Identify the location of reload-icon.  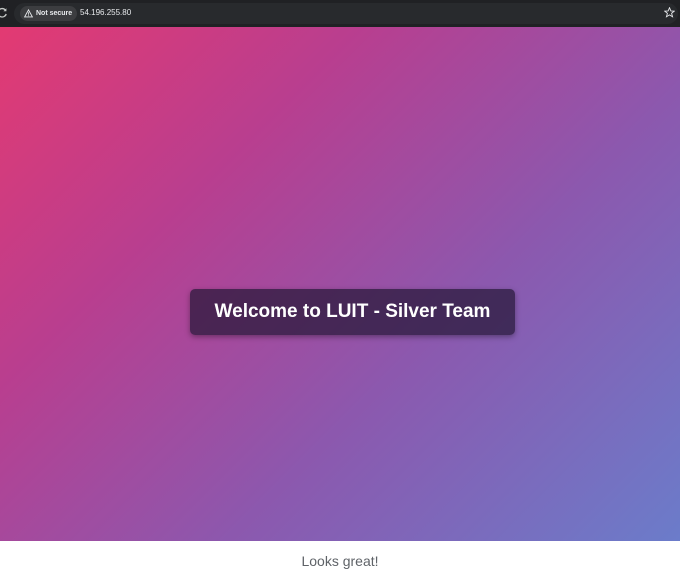
(4, 13).